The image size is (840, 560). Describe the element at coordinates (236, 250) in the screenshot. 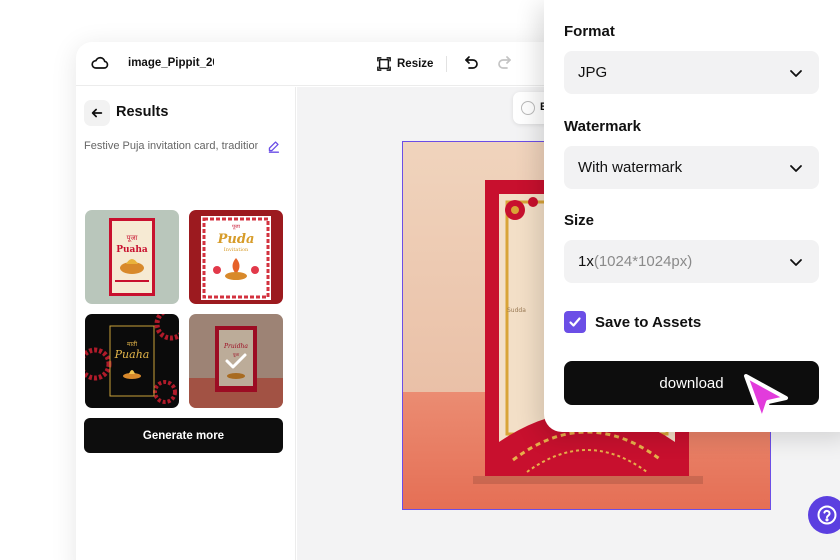

I see `thumb-2-caption-3: Invitation` at that location.